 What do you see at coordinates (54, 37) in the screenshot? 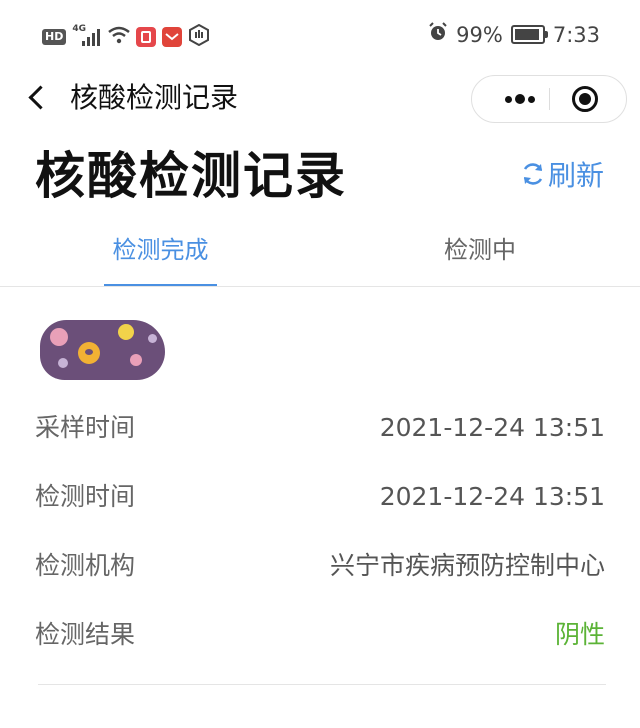
I see `hd-badge: HD` at bounding box center [54, 37].